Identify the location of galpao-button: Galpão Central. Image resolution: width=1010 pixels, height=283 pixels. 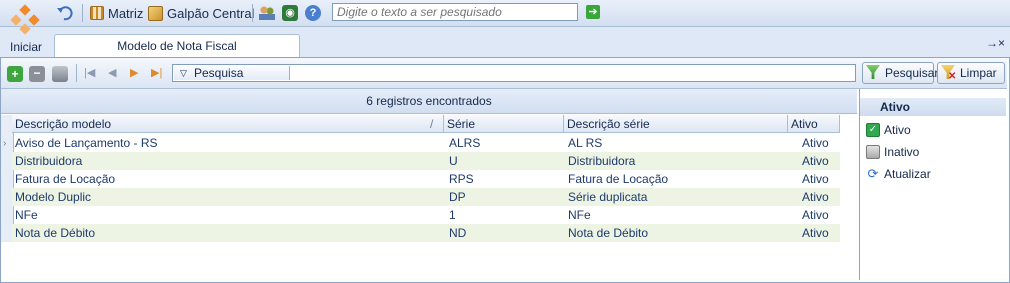
(201, 13).